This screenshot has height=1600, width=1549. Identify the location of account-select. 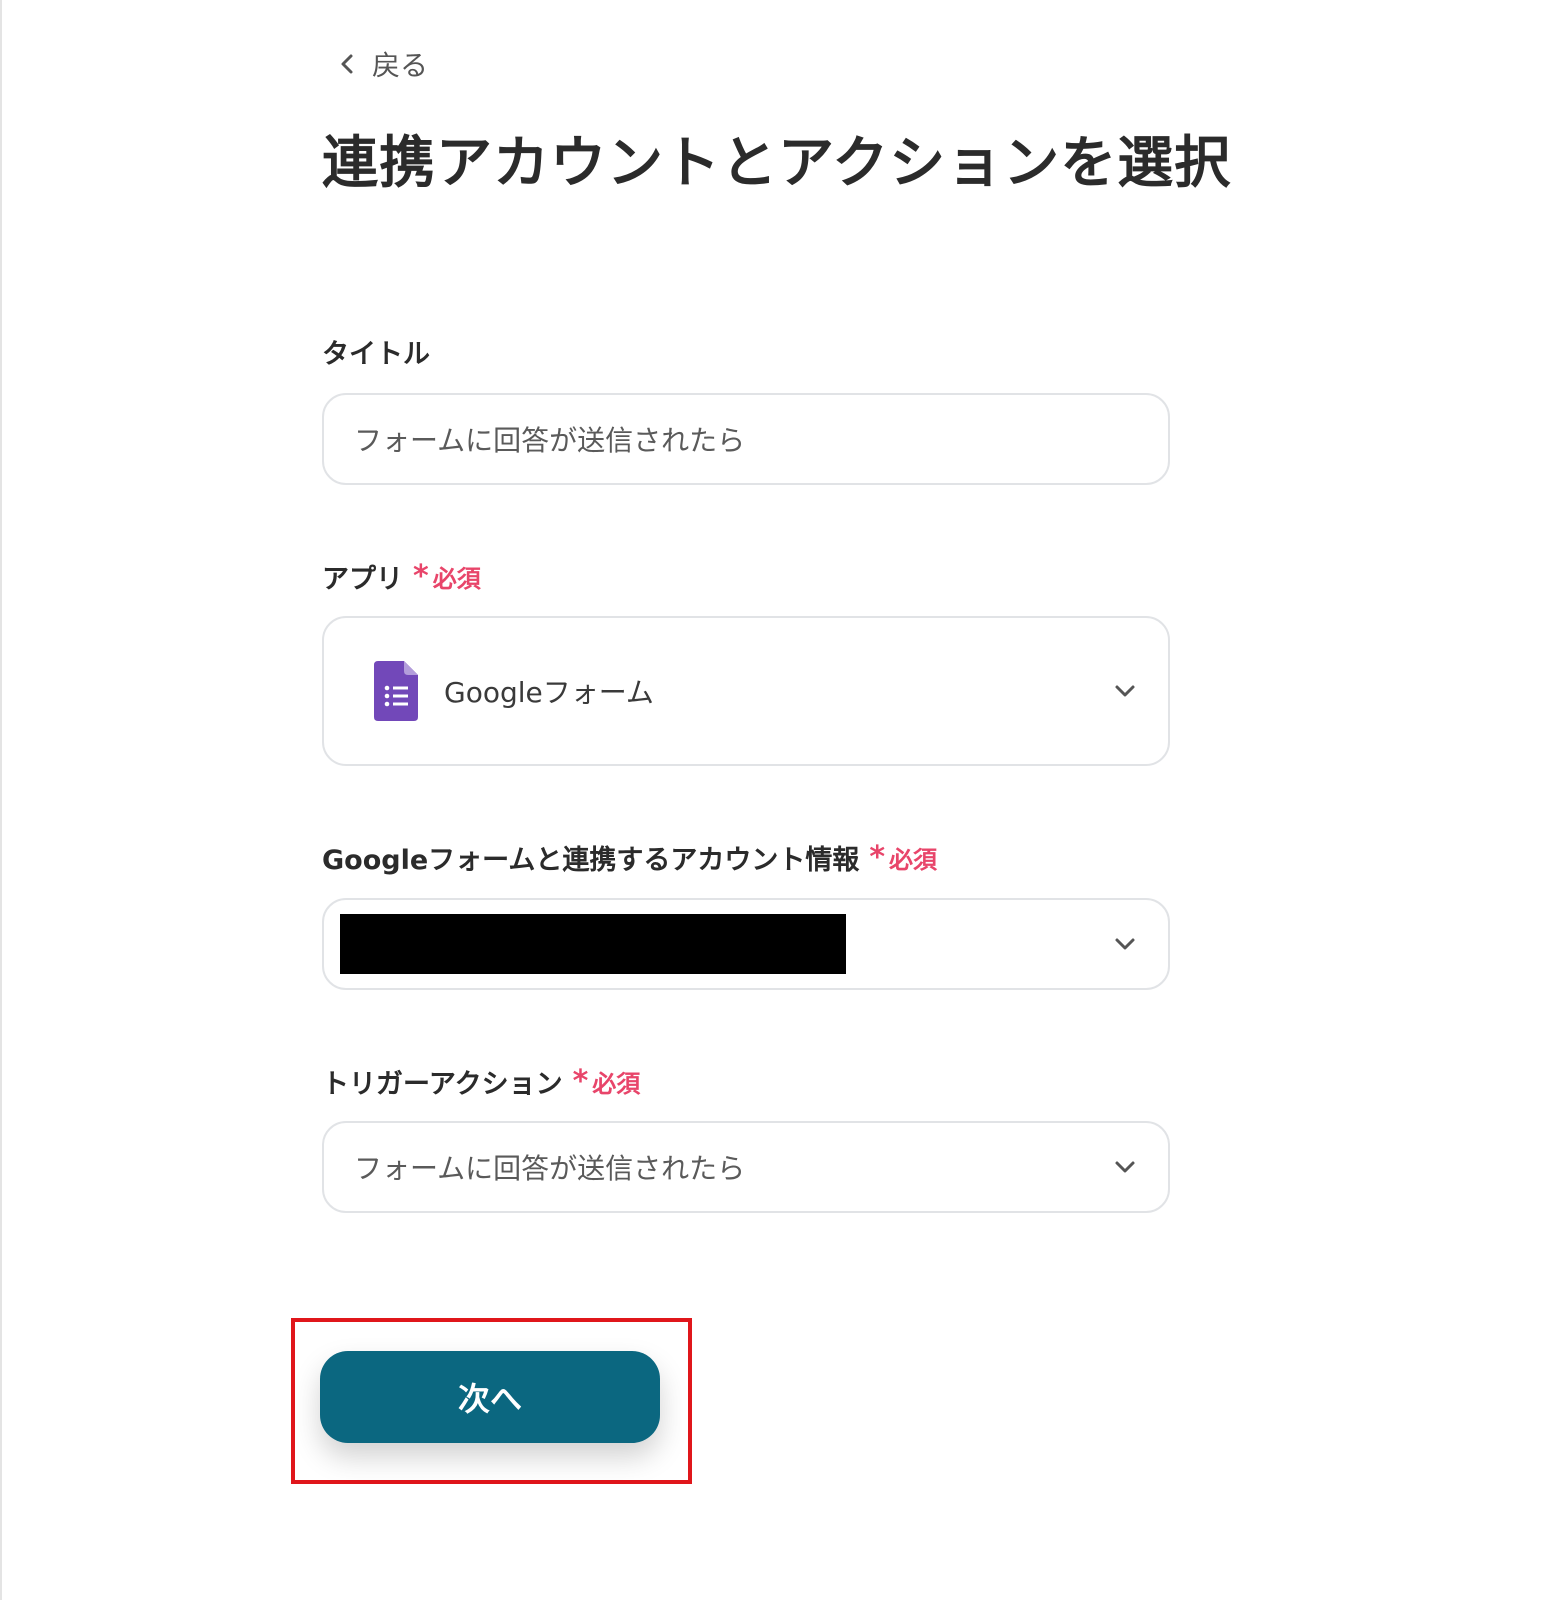
(746, 944).